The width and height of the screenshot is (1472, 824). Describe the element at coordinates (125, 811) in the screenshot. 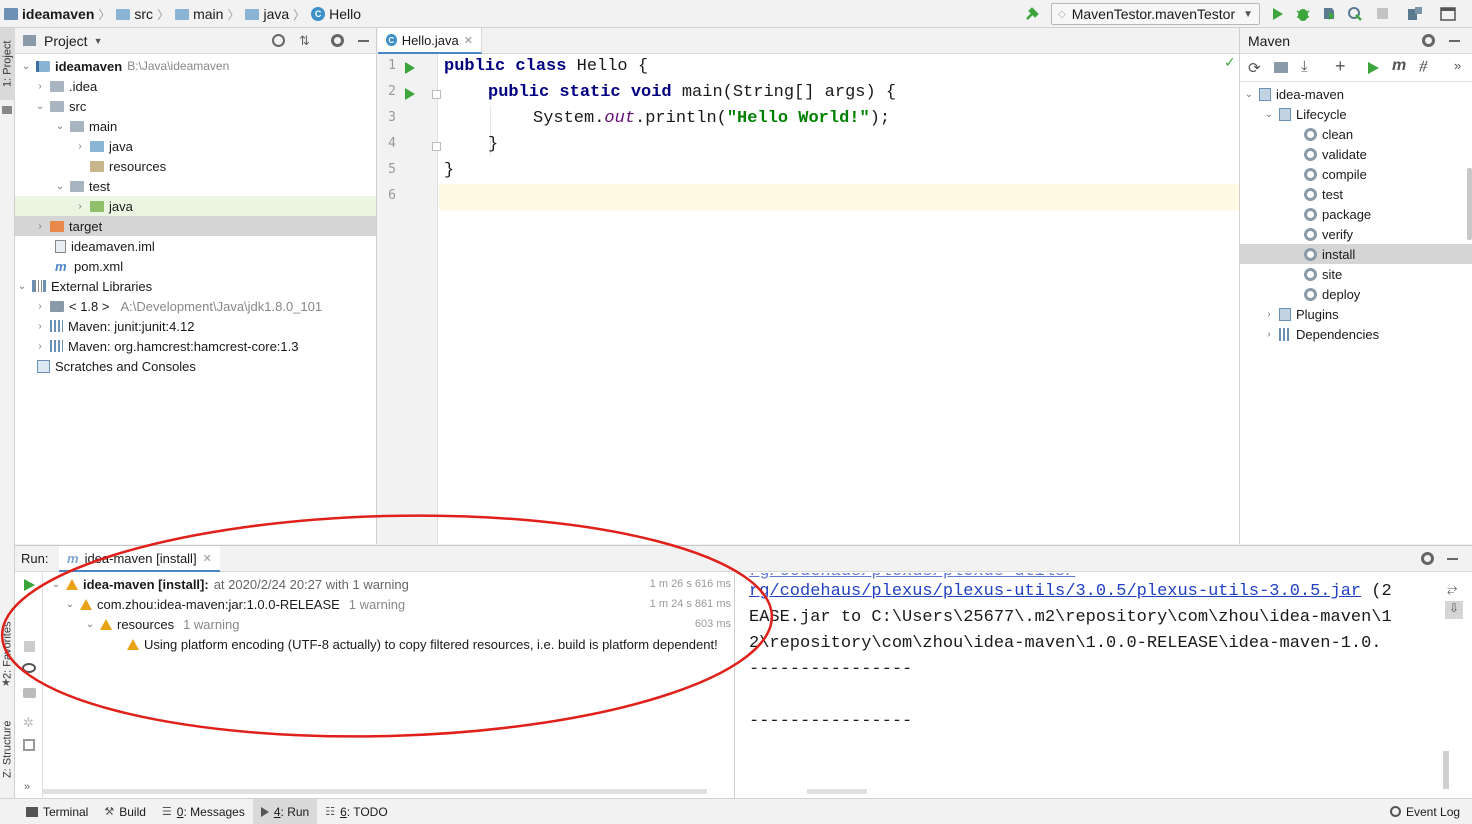

I see `tab-build: ⚒ Build` at that location.